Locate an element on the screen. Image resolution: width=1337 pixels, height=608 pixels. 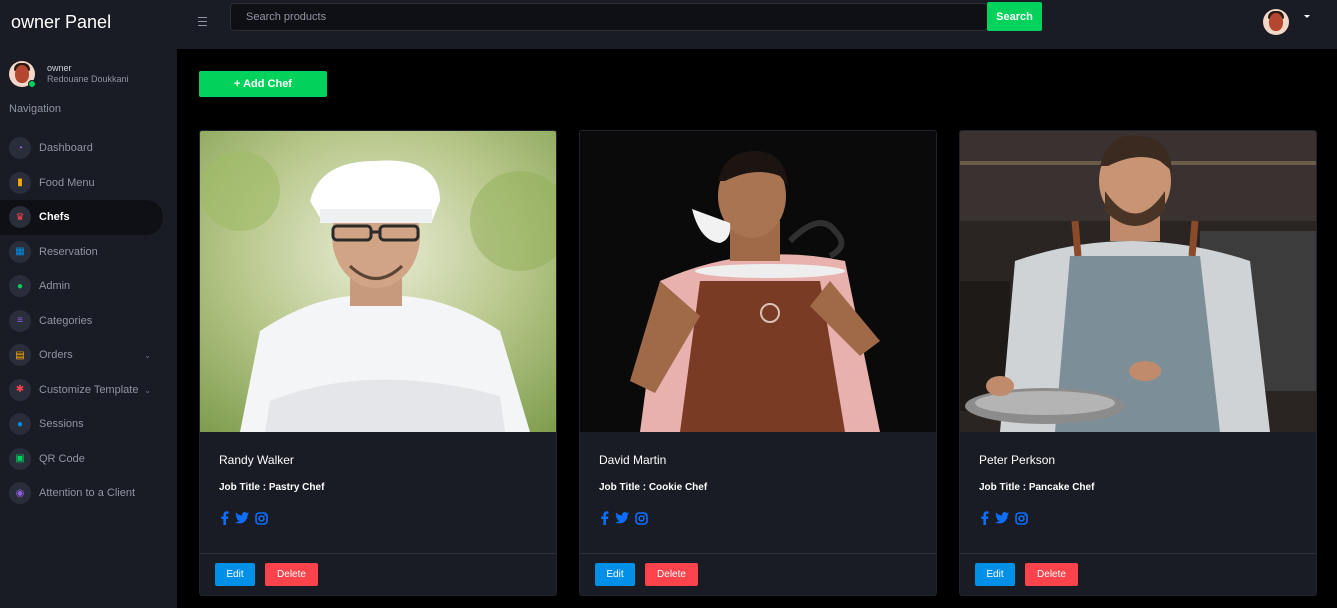
caret-down-icon is located at coordinates (1307, 16).